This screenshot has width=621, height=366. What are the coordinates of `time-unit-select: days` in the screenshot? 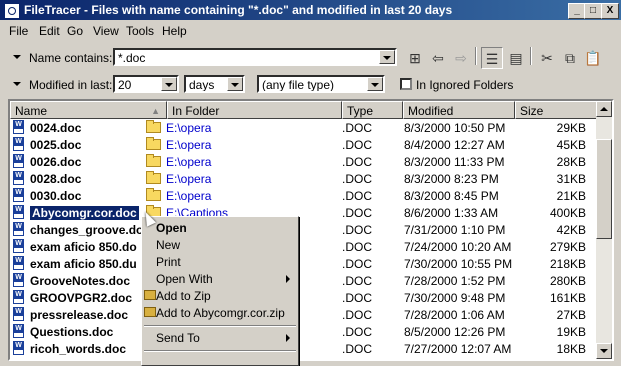 It's located at (214, 84).